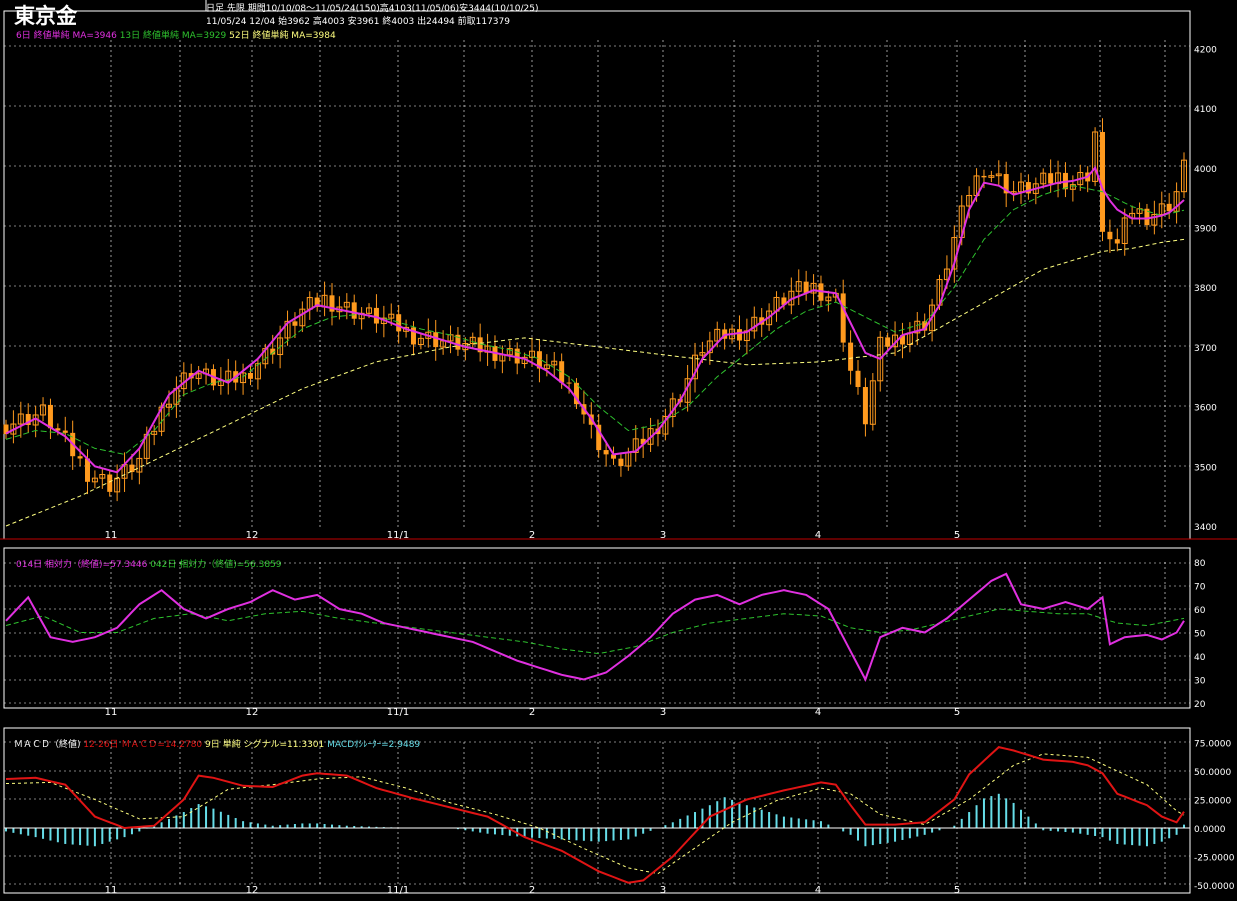  I want to click on rsi-axis-label: 20, so click(1200, 705).